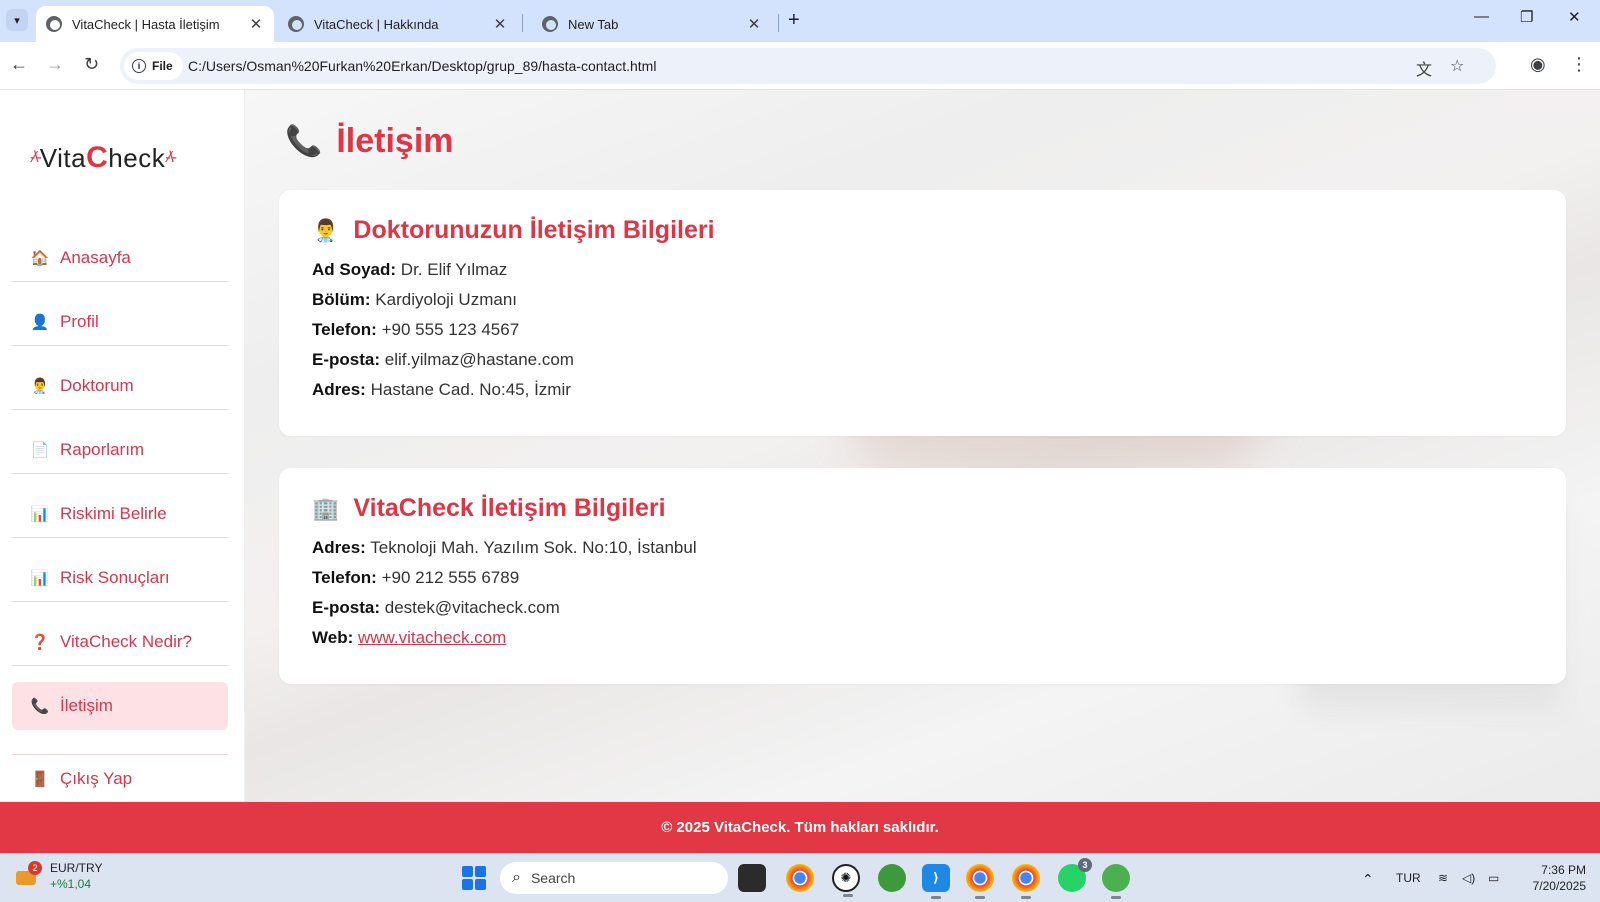 This screenshot has width=1600, height=902. Describe the element at coordinates (120, 322) in the screenshot. I see `sidebar-item-profil: 👤 Profil` at that location.